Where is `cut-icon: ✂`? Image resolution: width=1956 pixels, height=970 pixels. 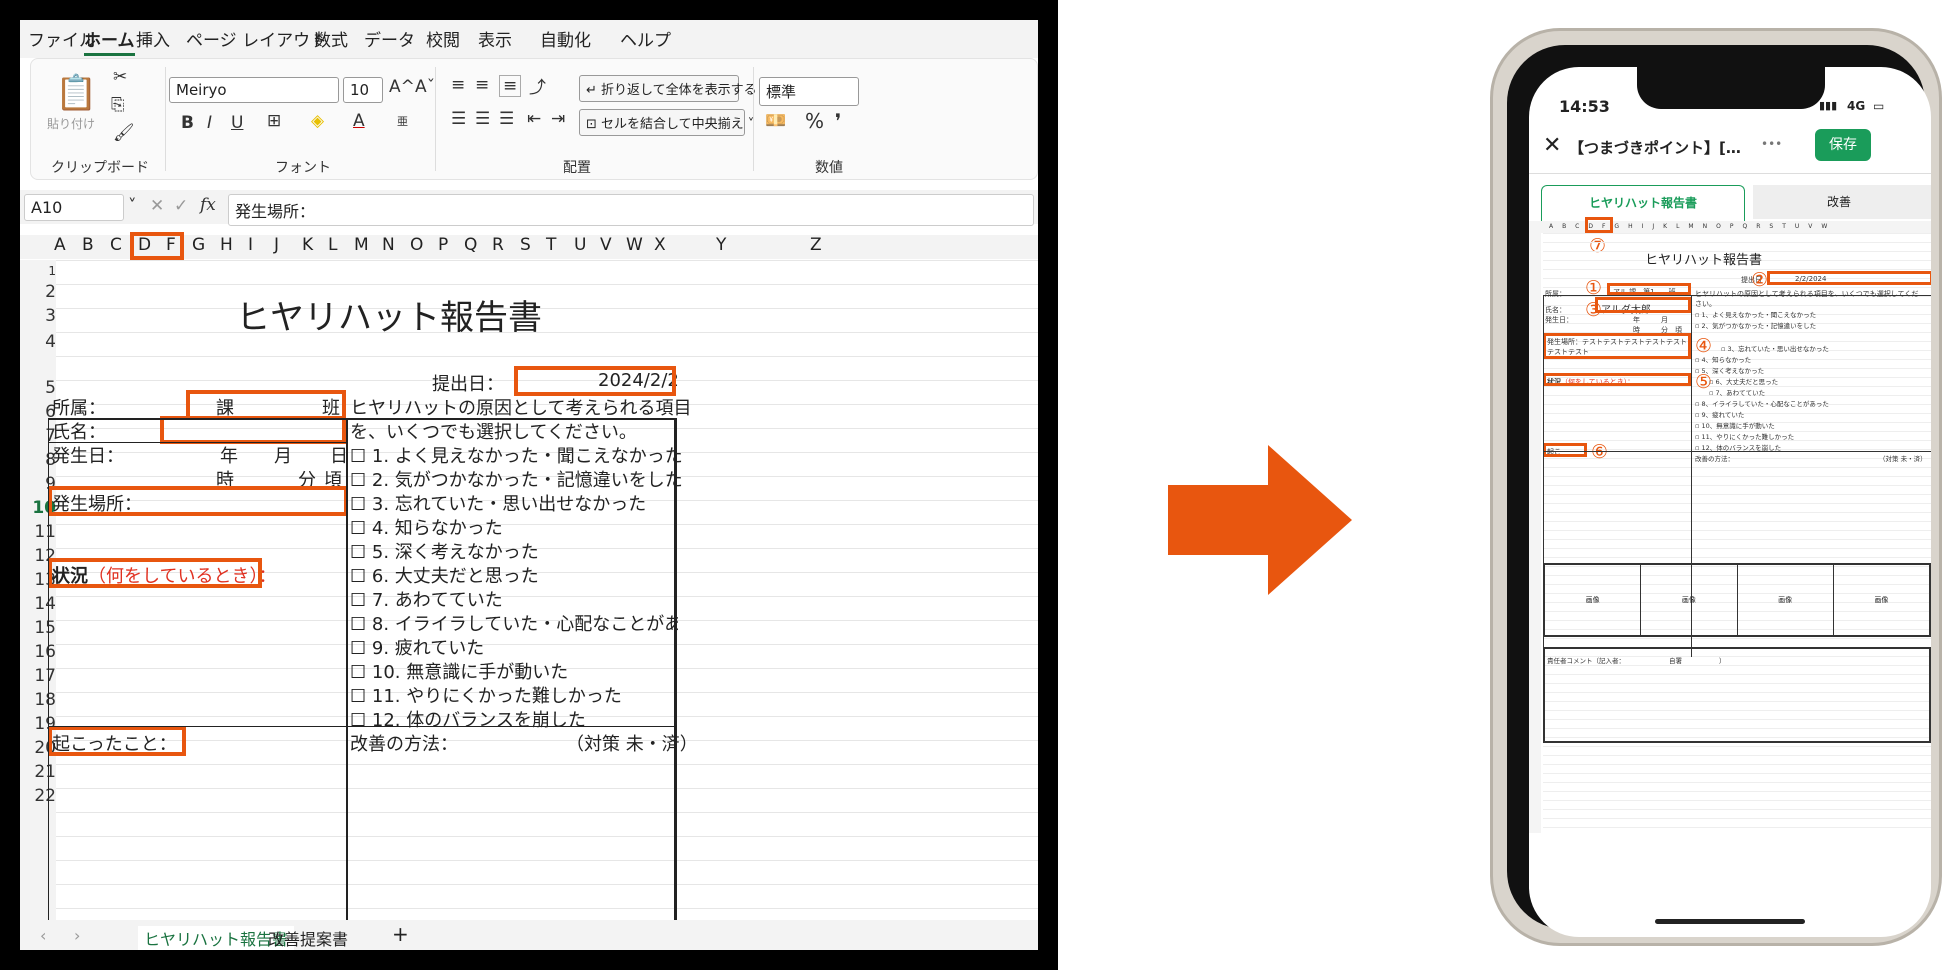
cut-icon: ✂ is located at coordinates (120, 77).